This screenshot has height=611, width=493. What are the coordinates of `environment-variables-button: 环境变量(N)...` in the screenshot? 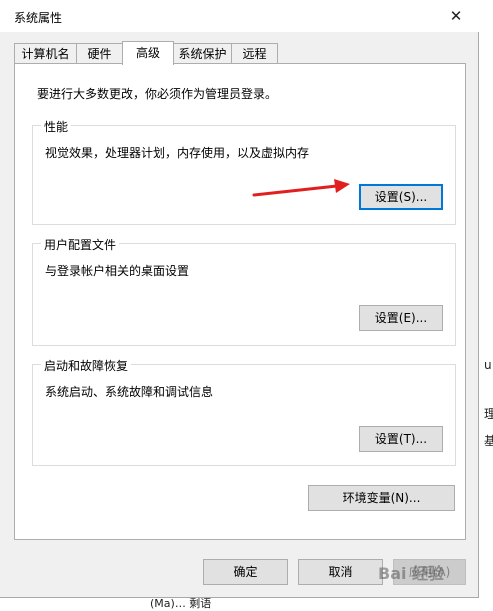 It's located at (381, 498).